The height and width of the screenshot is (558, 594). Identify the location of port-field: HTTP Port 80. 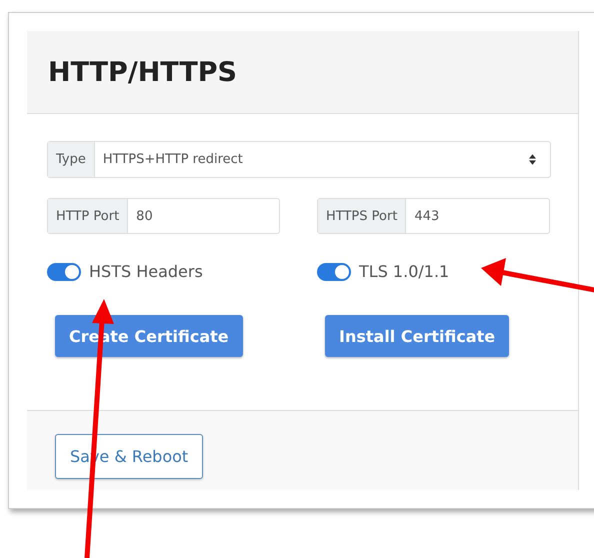
(163, 216).